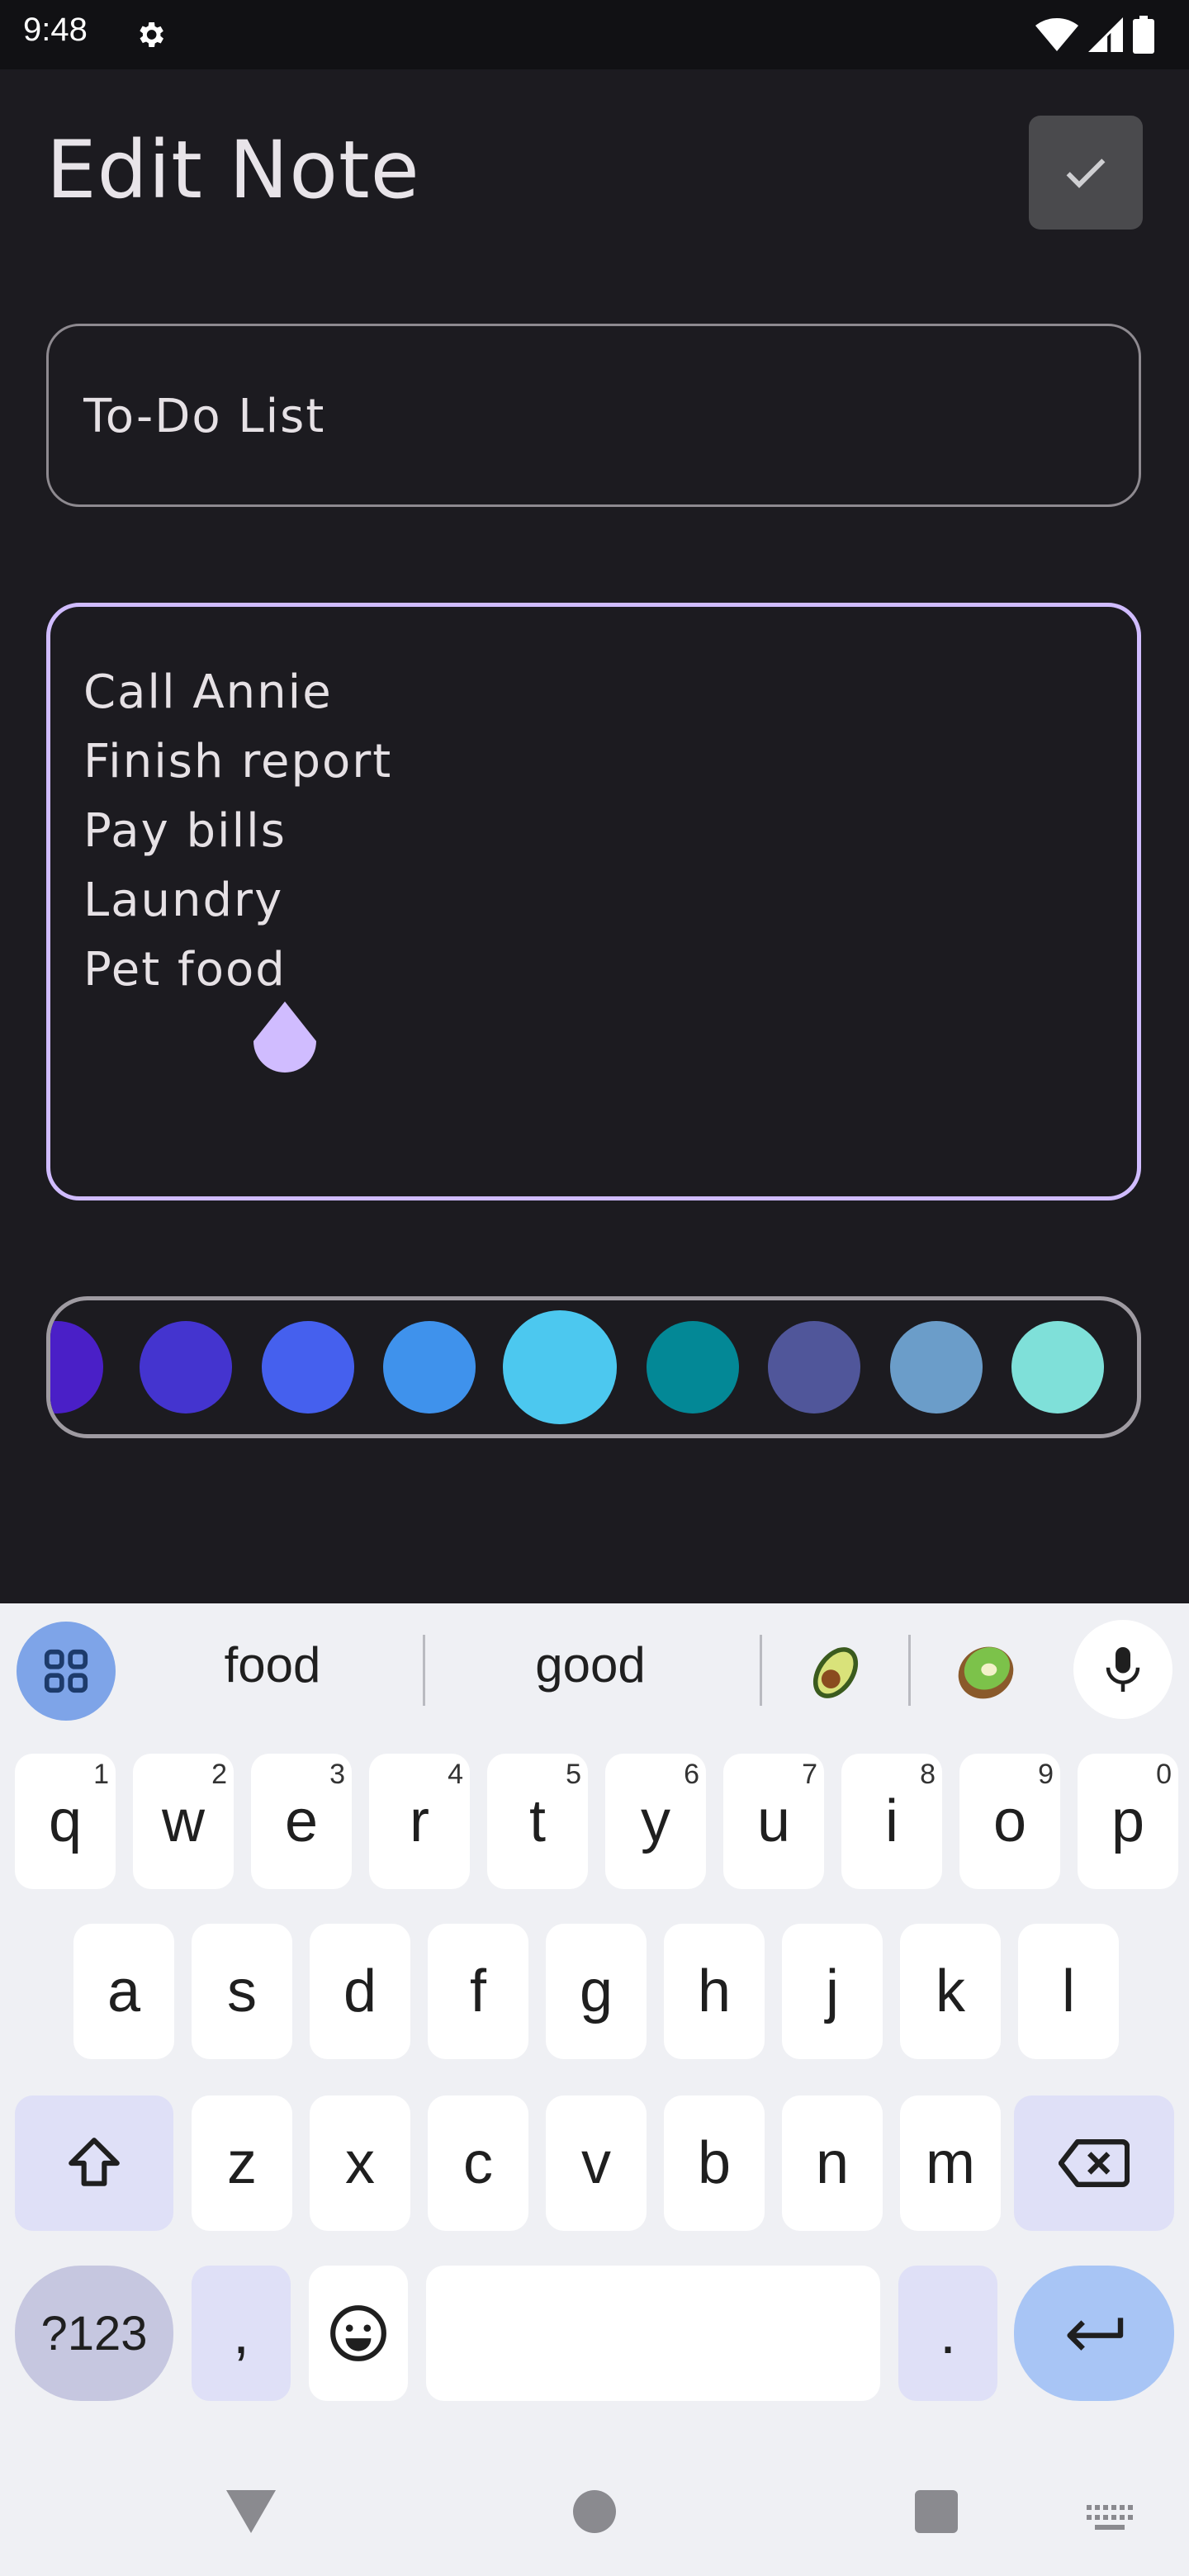  What do you see at coordinates (596, 2163) in the screenshot?
I see `key-v: v` at bounding box center [596, 2163].